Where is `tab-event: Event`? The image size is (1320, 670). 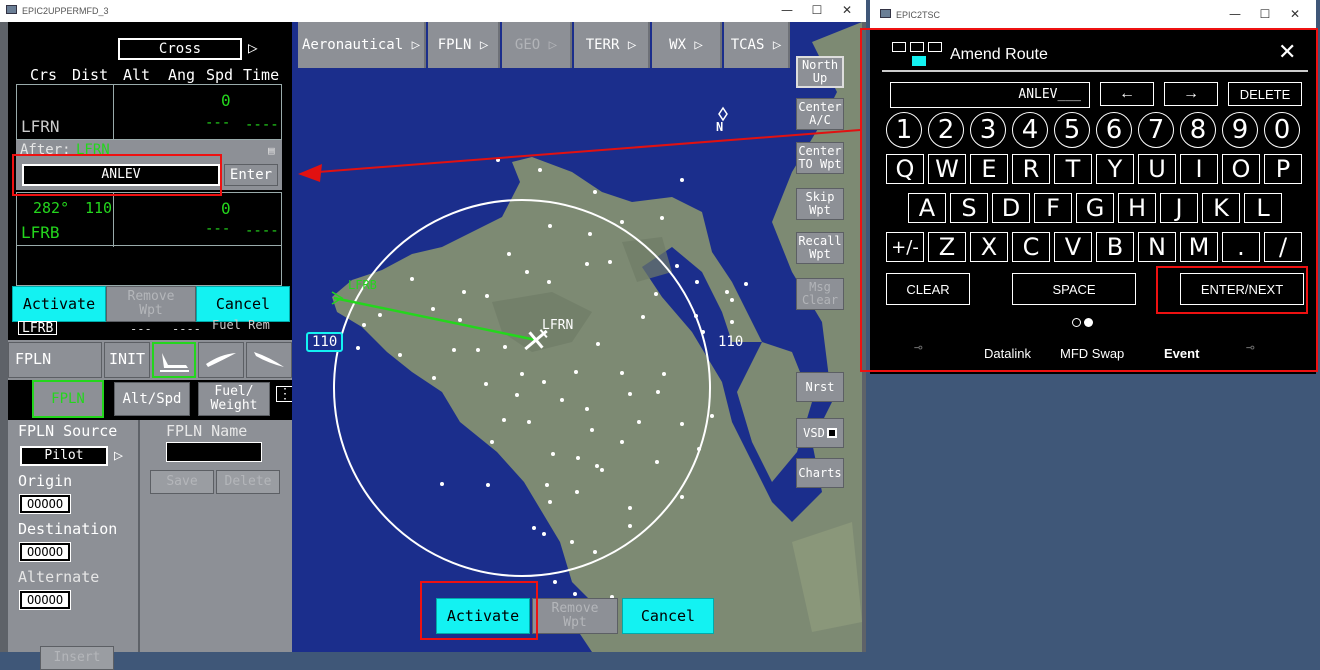
tab-event: Event is located at coordinates (1181, 353).